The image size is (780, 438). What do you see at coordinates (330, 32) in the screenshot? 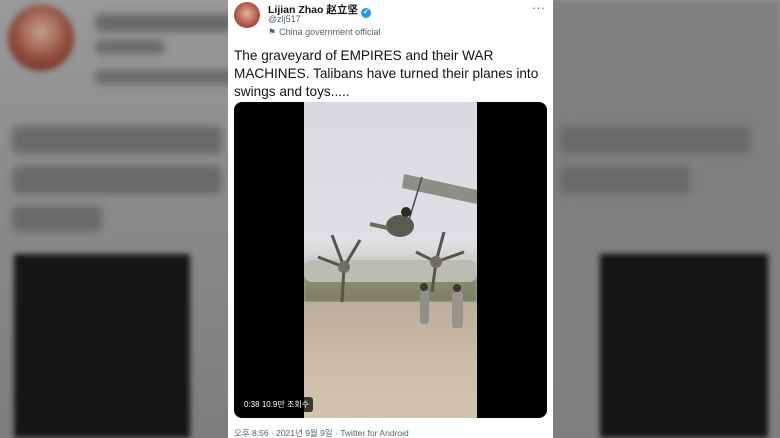
I see `government-label-text: China government official` at bounding box center [330, 32].